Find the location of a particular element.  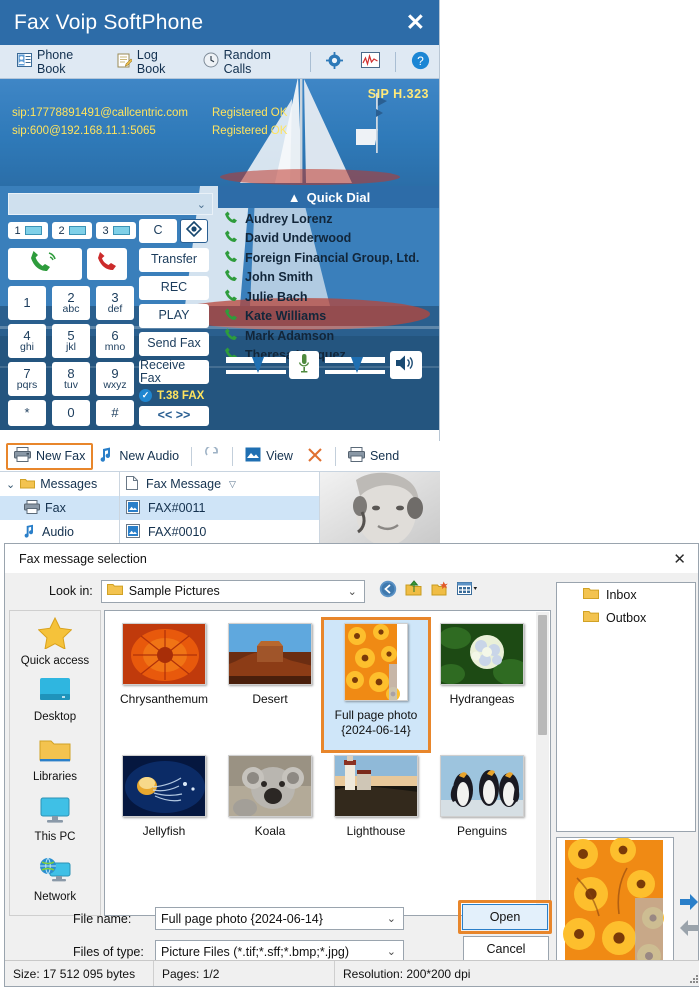

key-1: 1 is located at coordinates (27, 303).